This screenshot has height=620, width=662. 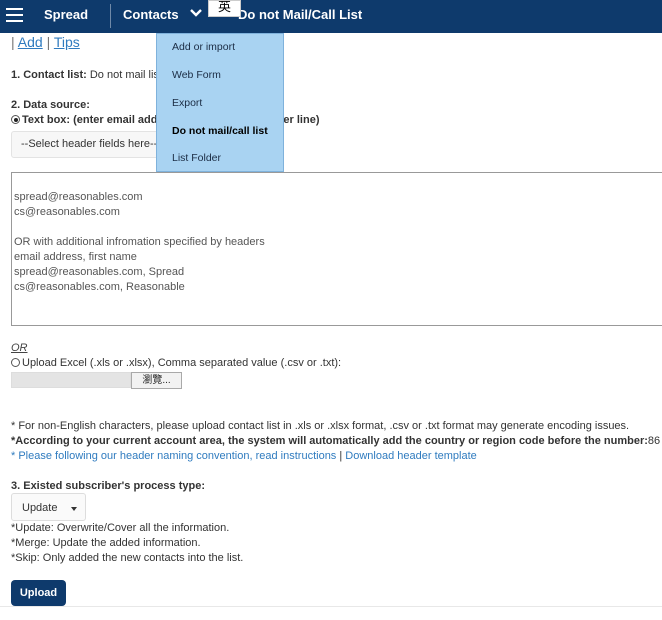 I want to click on caret-down-icon, so click(x=74, y=509).